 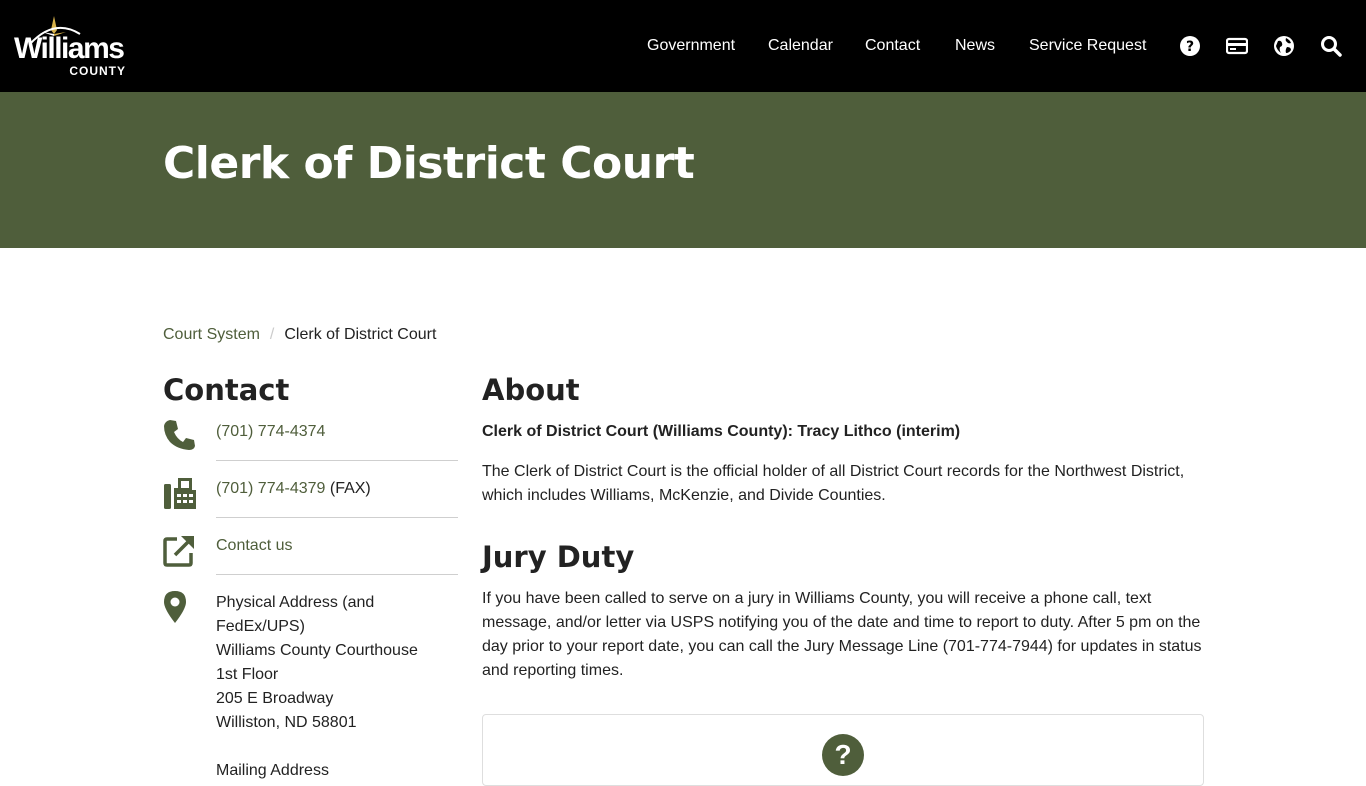 I want to click on nav-government: Government, so click(x=691, y=46).